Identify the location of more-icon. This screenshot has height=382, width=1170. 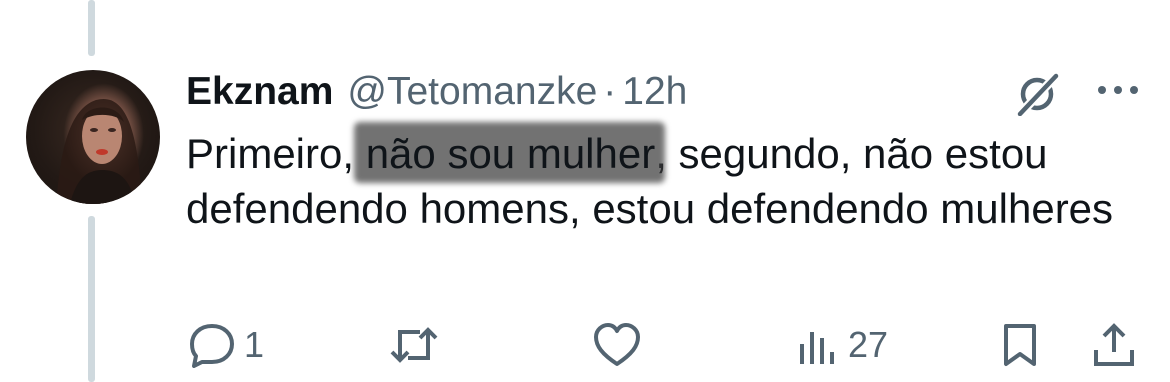
(1118, 90).